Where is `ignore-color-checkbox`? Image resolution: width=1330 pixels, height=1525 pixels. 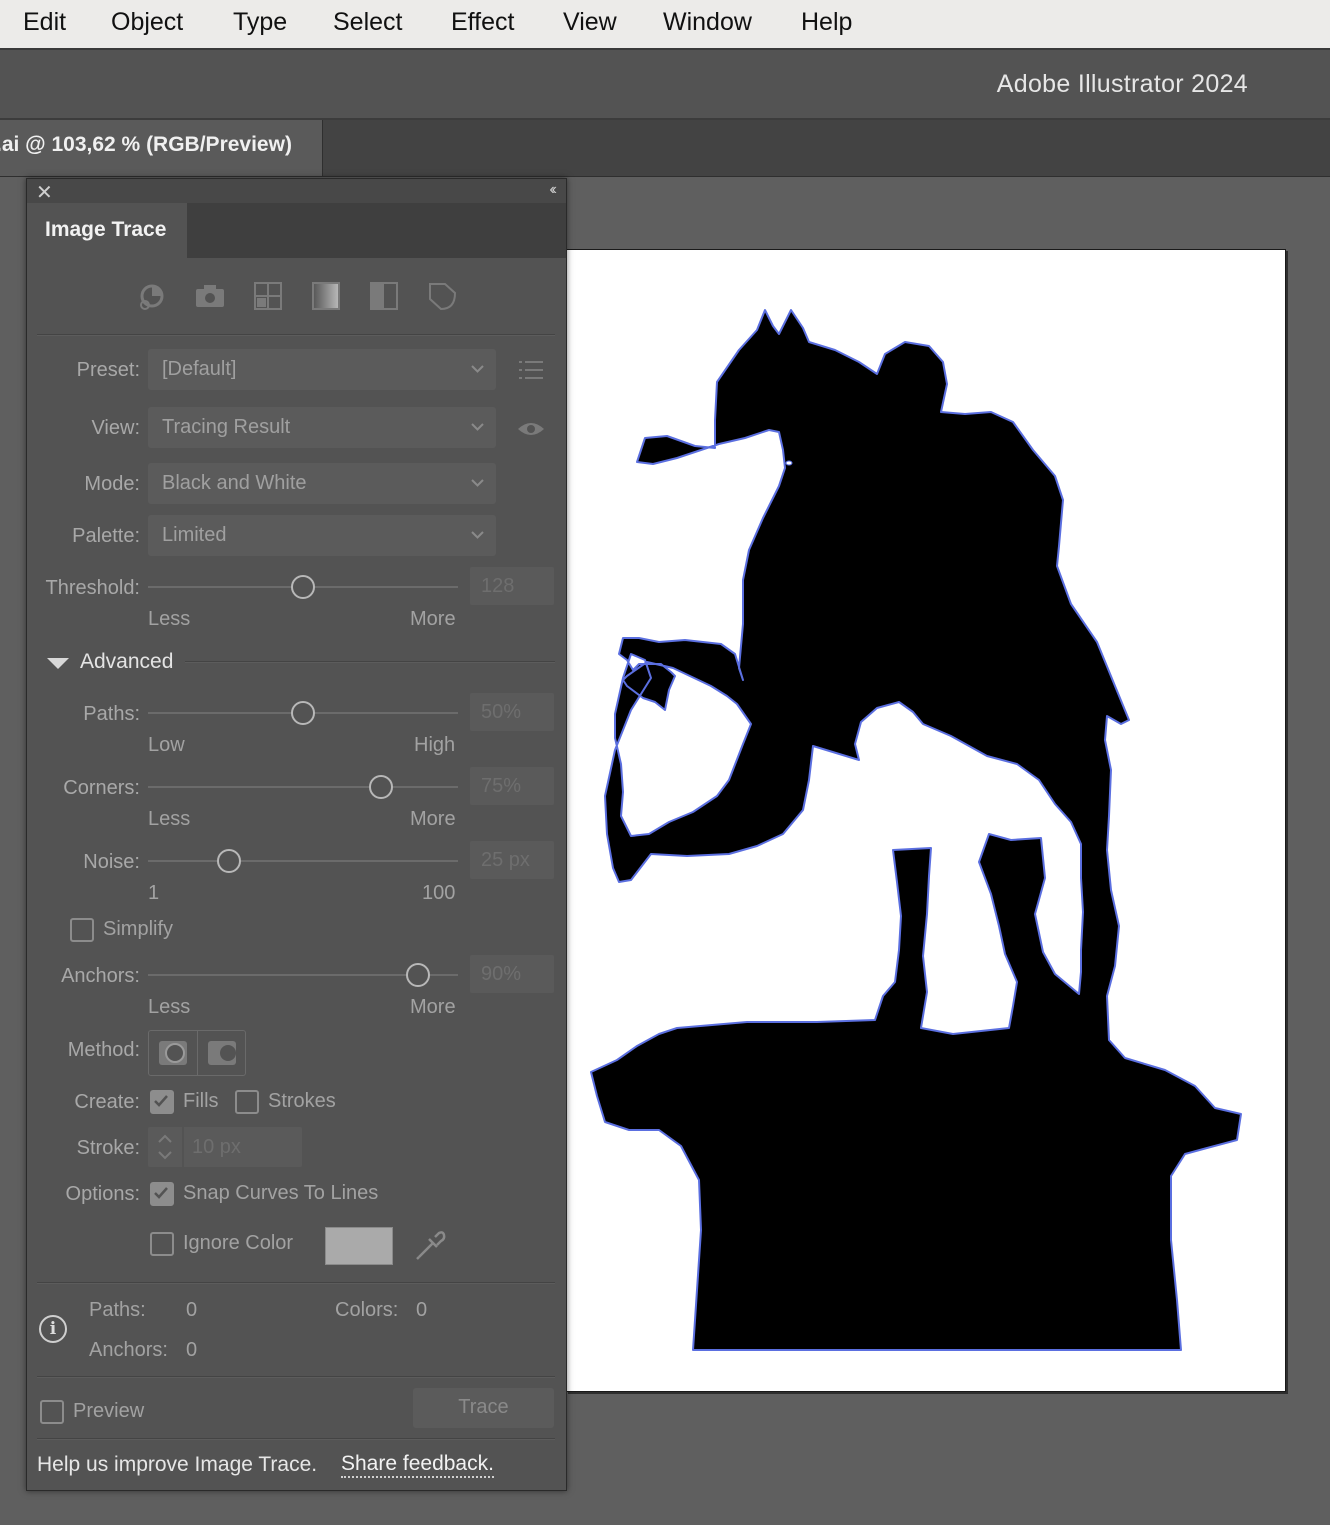 ignore-color-checkbox is located at coordinates (162, 1244).